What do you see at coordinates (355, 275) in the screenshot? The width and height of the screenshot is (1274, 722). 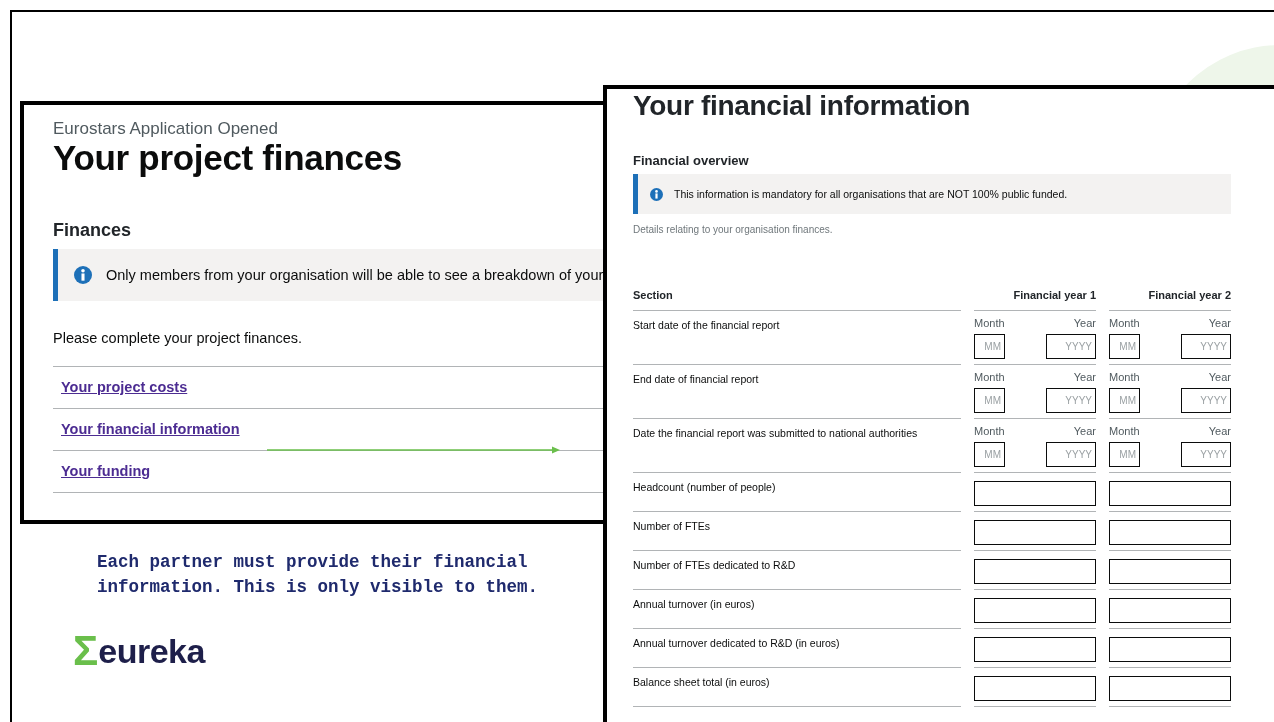 I see `notice-text: Only members from your organisation will be able to see a breakdown of your` at bounding box center [355, 275].